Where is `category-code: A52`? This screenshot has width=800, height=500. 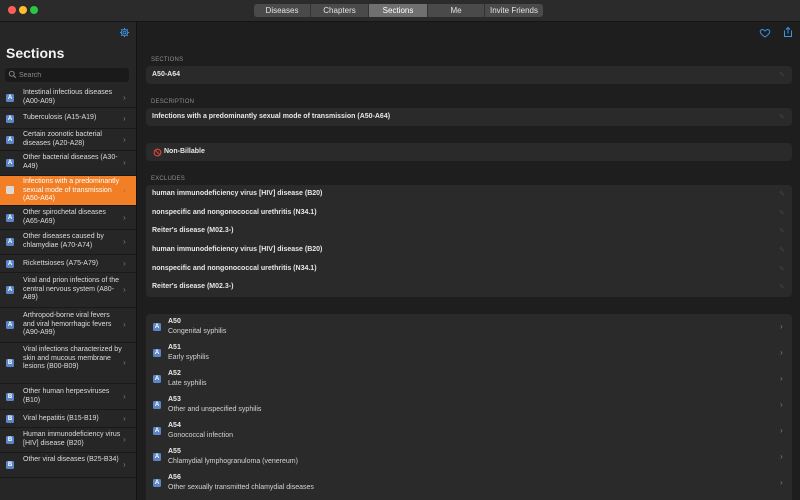
category-code: A52 is located at coordinates (174, 373).